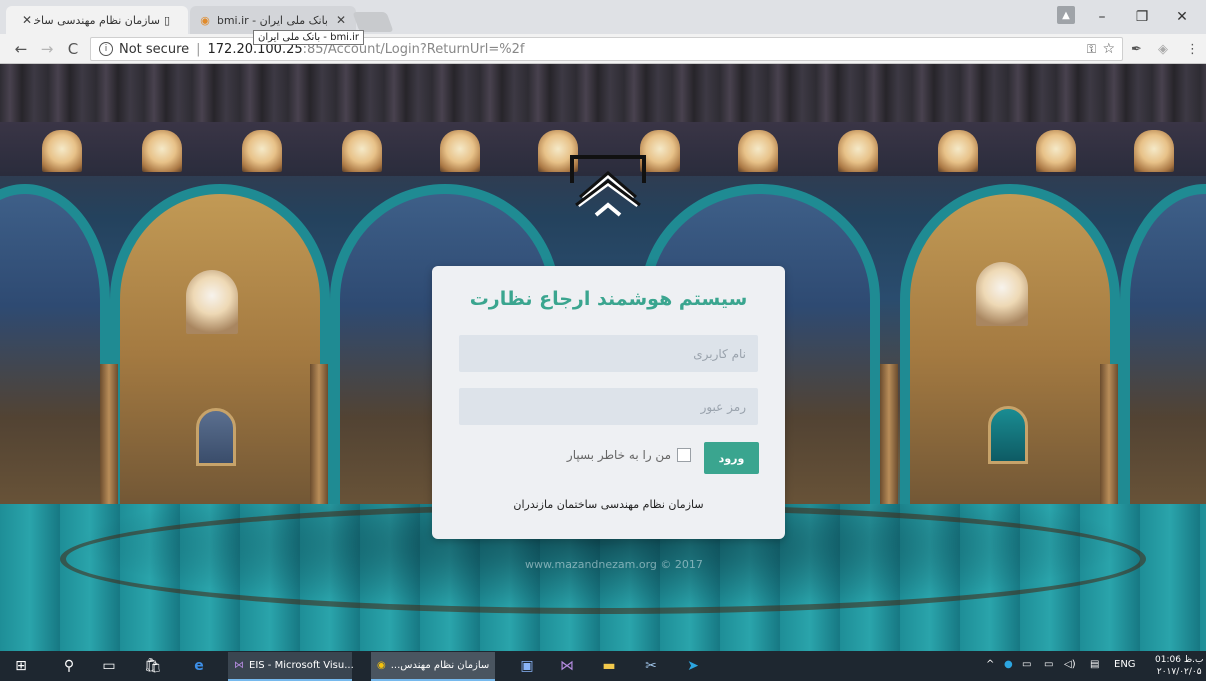  What do you see at coordinates (55, 354) in the screenshot?
I see `far-left-arch` at bounding box center [55, 354].